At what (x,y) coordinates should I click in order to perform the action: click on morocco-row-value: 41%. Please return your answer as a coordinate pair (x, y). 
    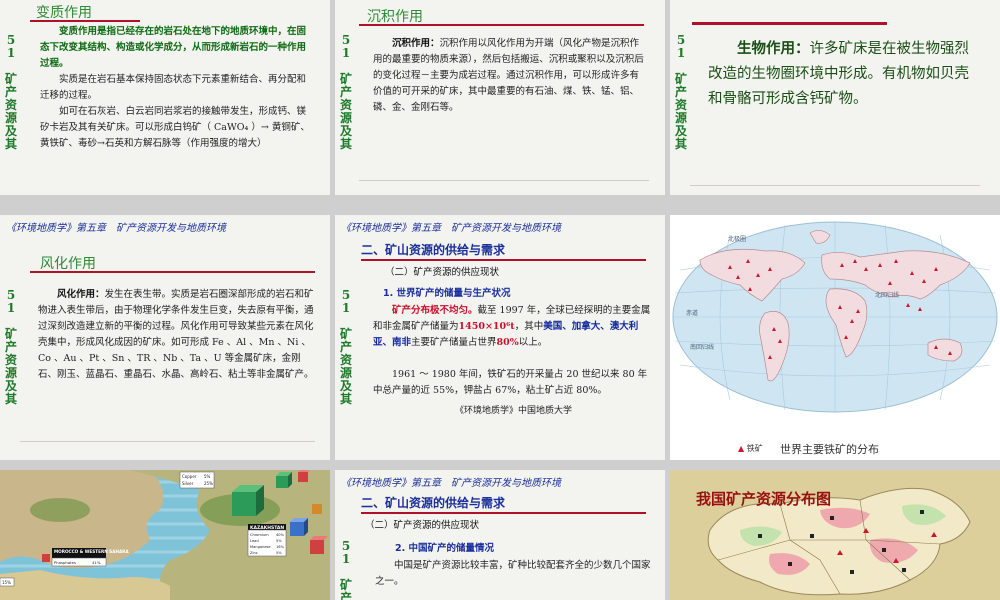
    Looking at the image, I should click on (96, 562).